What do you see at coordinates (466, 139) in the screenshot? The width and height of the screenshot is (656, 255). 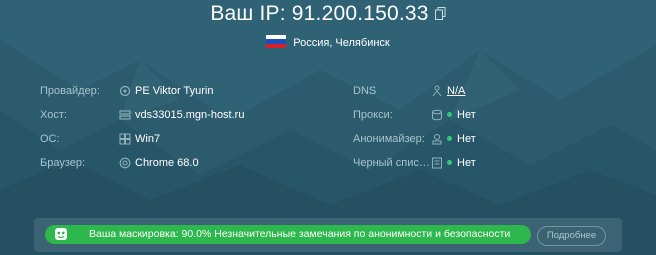 I see `anonymizer-value: Нет` at bounding box center [466, 139].